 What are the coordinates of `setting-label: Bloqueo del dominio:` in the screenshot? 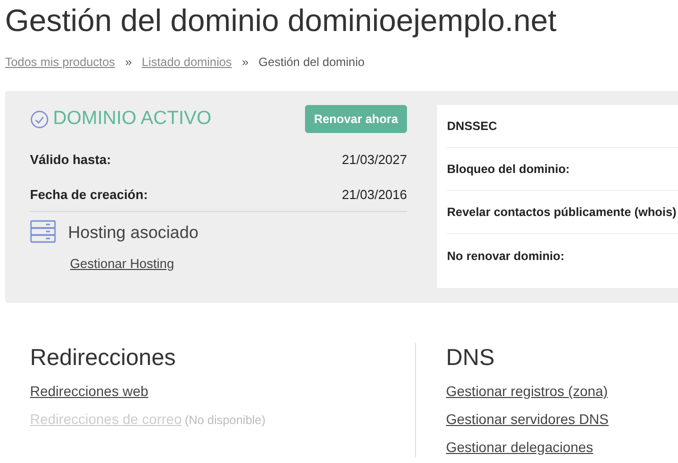 It's located at (508, 169).